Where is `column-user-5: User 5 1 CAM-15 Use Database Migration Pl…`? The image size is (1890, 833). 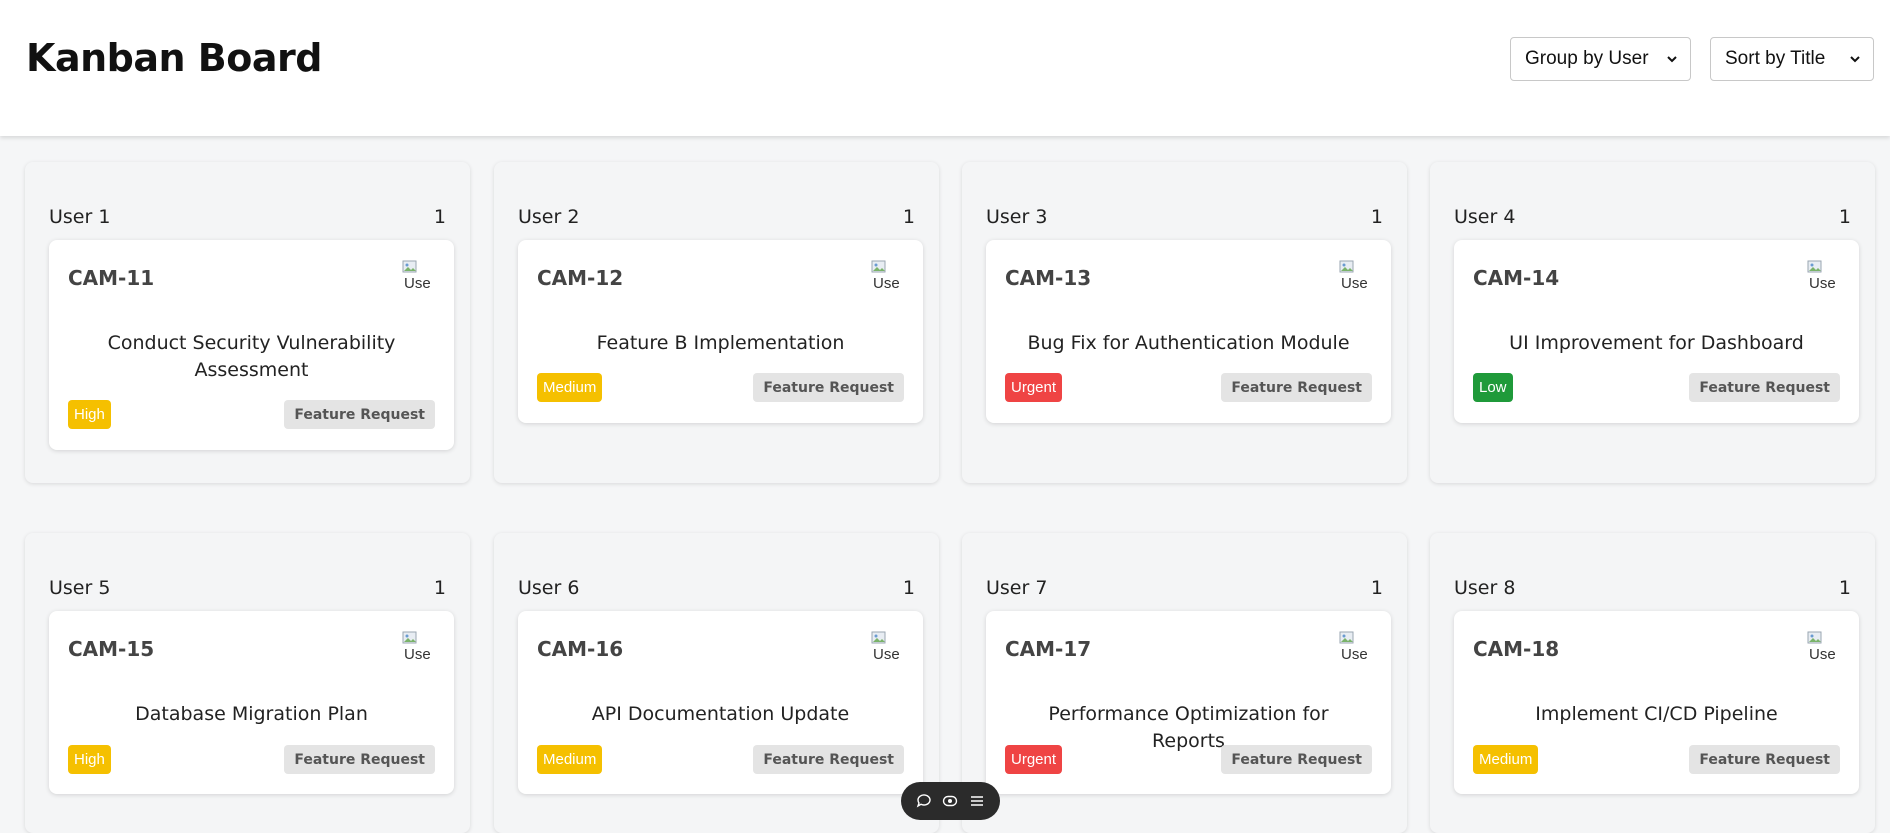 column-user-5: User 5 1 CAM-15 Use Database Migration Pl… is located at coordinates (247, 683).